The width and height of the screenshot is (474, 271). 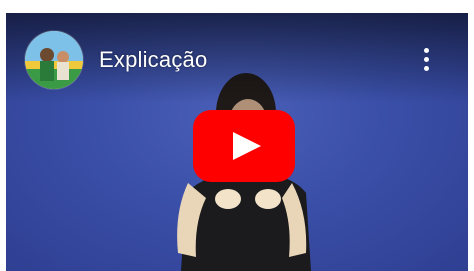 I want to click on avatar-image, so click(x=54, y=60).